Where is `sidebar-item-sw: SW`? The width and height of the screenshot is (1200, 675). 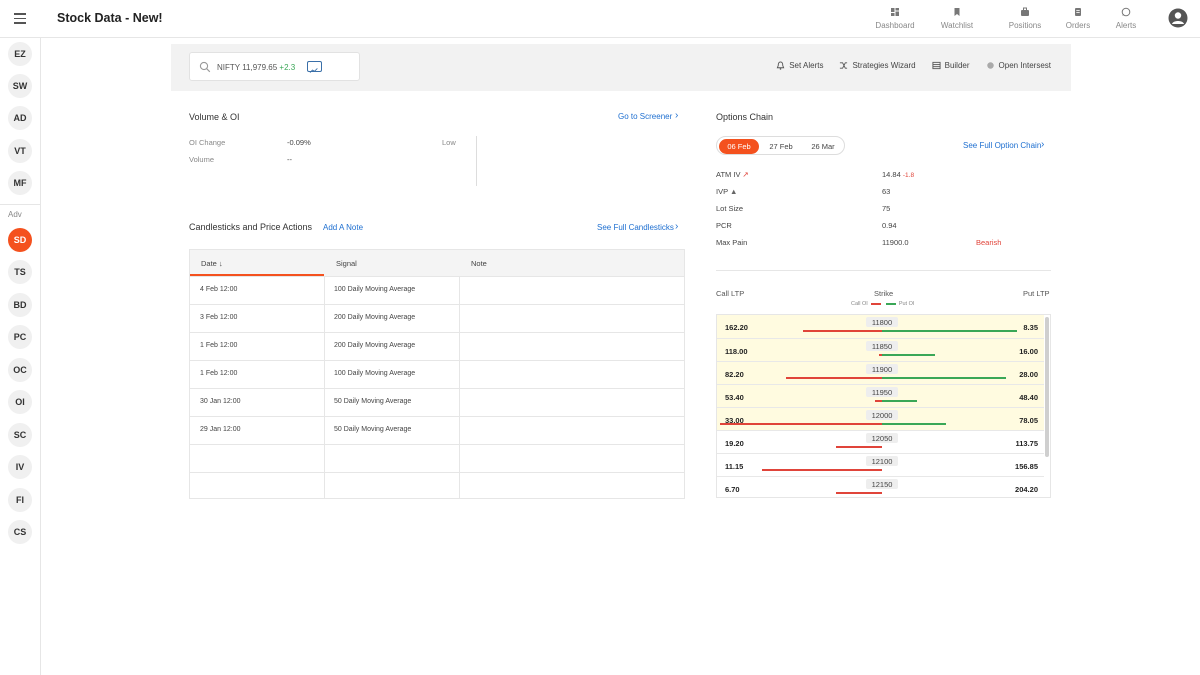 sidebar-item-sw: SW is located at coordinates (20, 86).